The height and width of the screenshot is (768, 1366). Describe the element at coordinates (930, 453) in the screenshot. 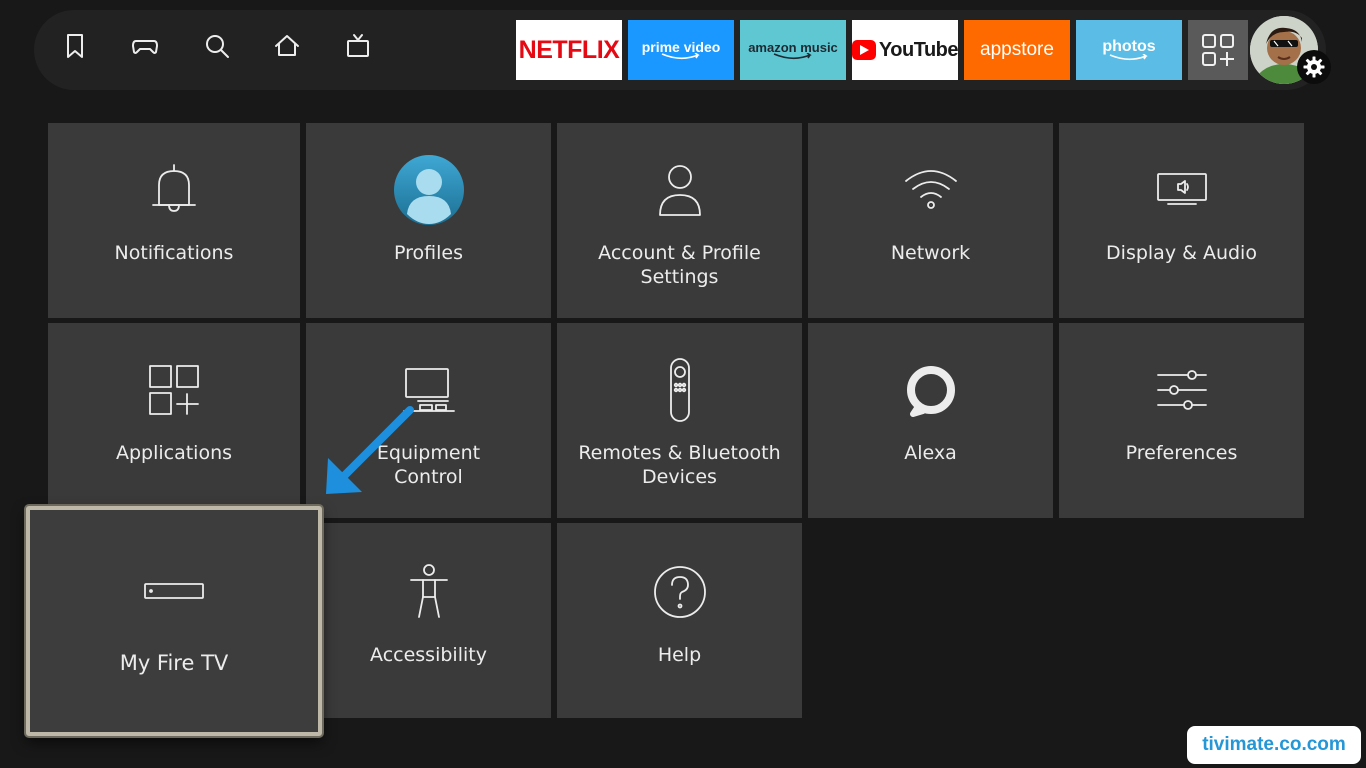

I see `tile-label: Alexa` at that location.